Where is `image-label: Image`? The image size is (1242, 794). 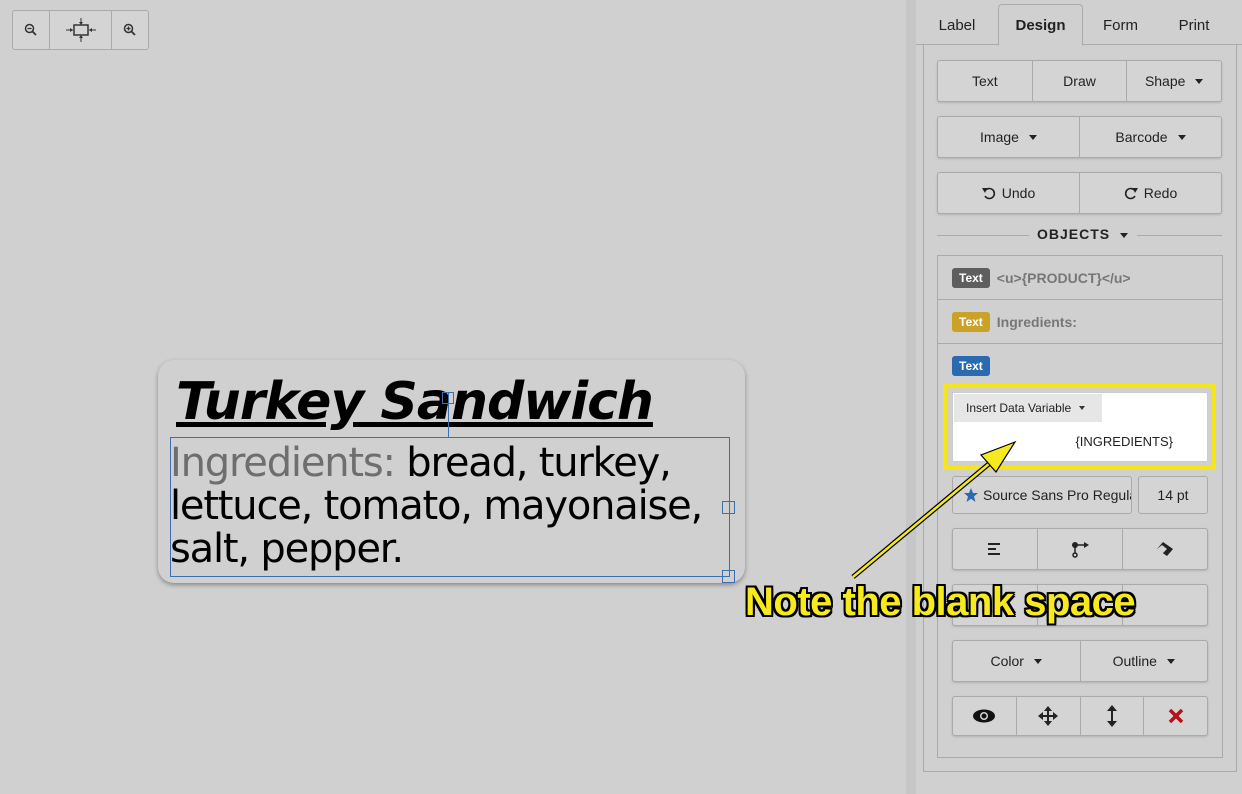
image-label: Image is located at coordinates (999, 137).